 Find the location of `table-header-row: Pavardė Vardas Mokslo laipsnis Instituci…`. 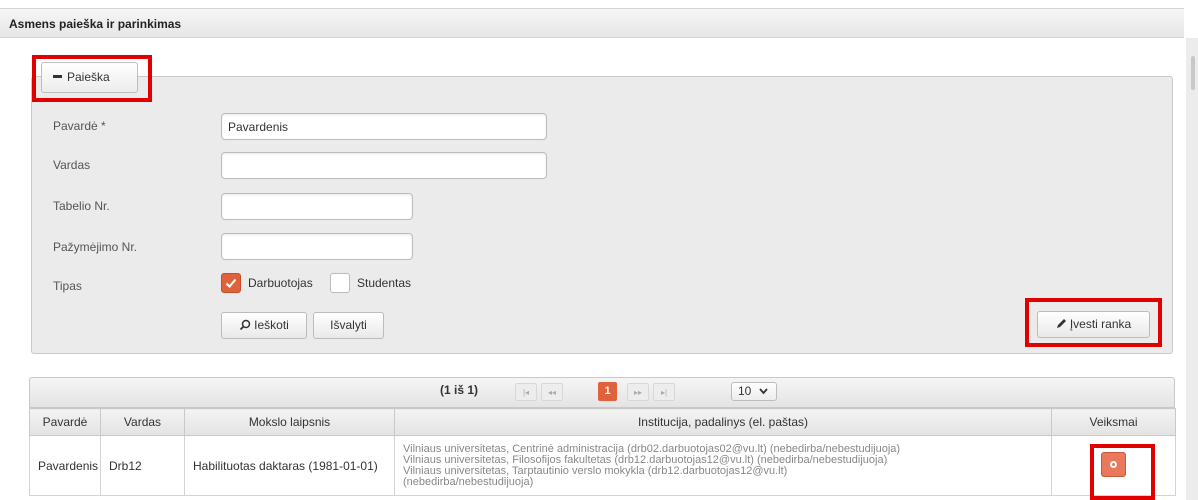

table-header-row: Pavardė Vardas Mokslo laipsnis Instituci… is located at coordinates (602, 422).